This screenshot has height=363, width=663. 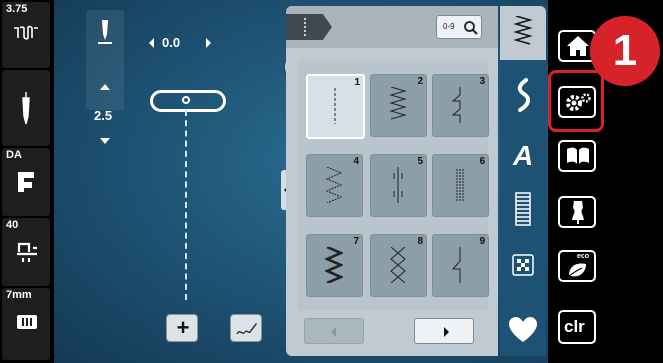 I want to click on eco-label: eco, so click(x=583, y=256).